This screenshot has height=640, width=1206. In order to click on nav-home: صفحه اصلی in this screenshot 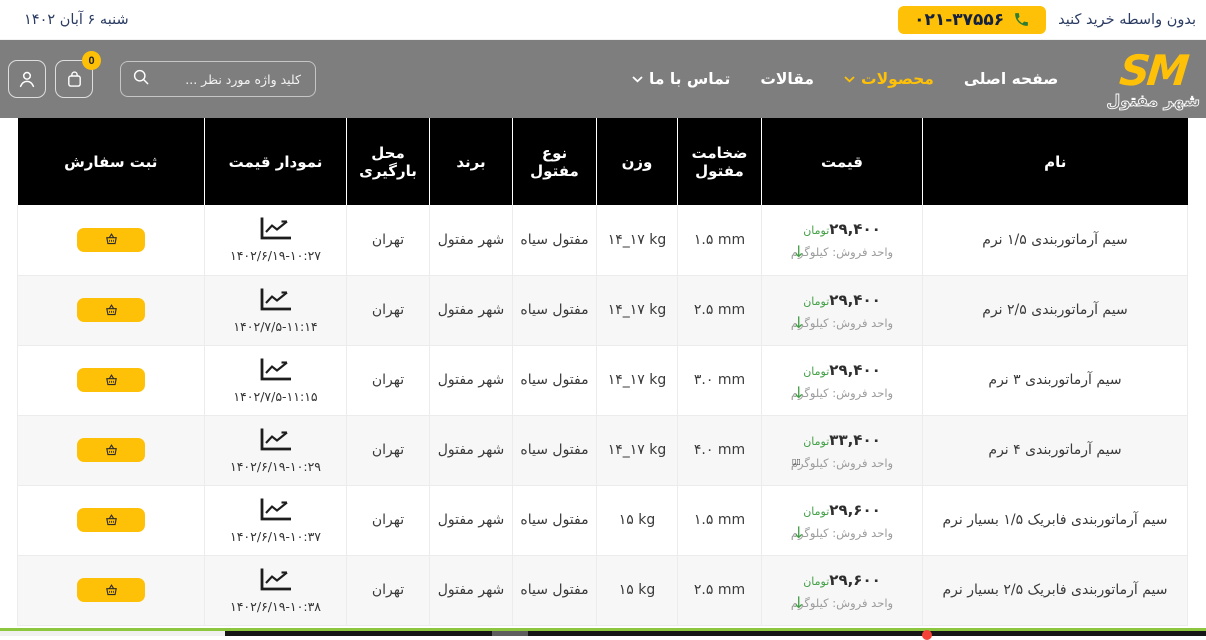, I will do `click(1011, 79)`.